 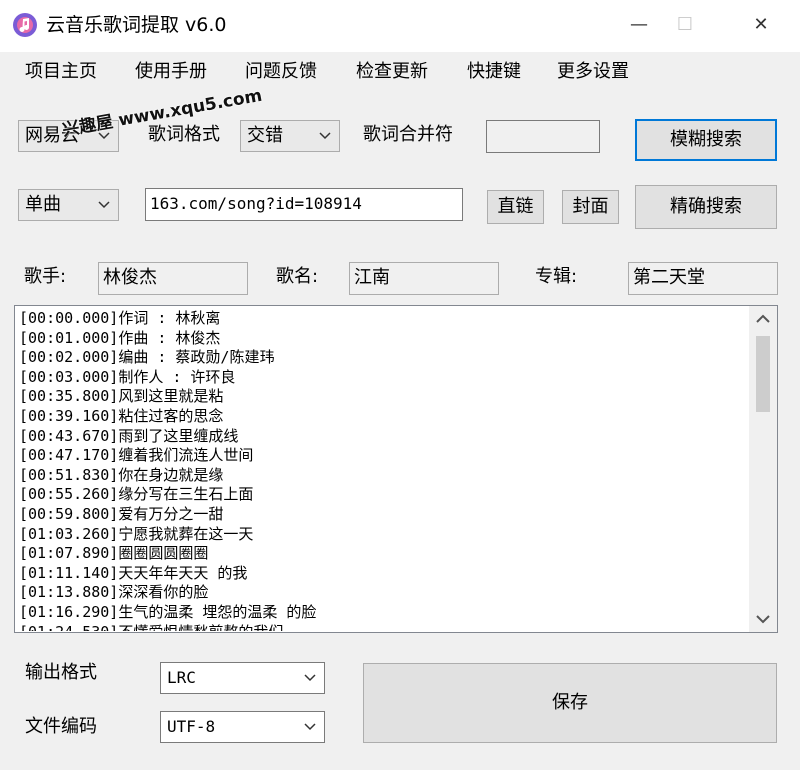 I want to click on window-title: 云音乐歌词提取 v6.0, so click(x=136, y=25).